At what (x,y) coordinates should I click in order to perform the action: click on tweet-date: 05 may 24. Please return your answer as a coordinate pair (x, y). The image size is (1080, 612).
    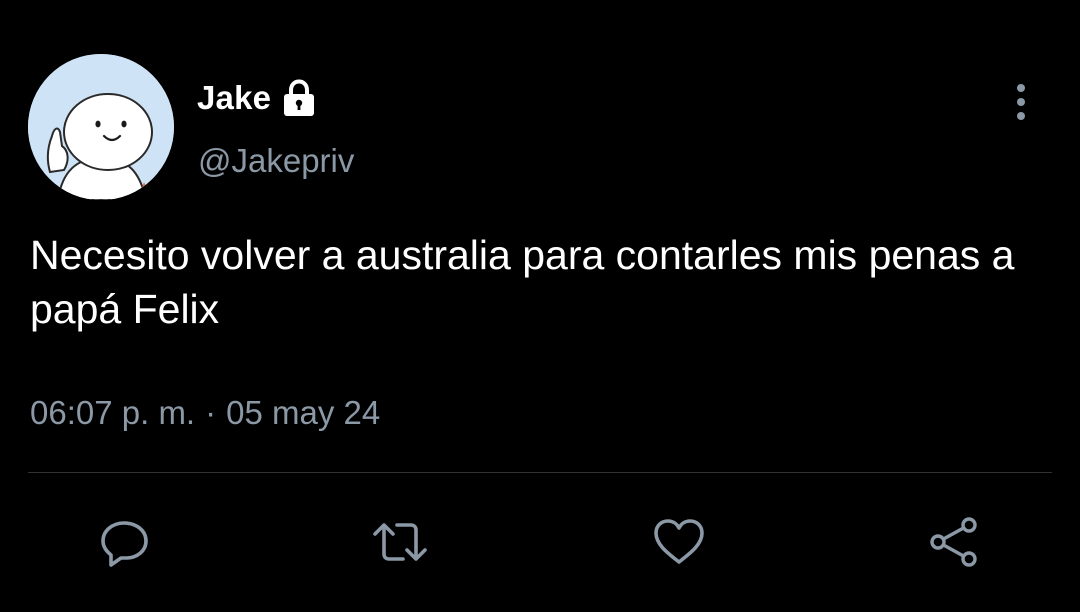
    Looking at the image, I should click on (303, 412).